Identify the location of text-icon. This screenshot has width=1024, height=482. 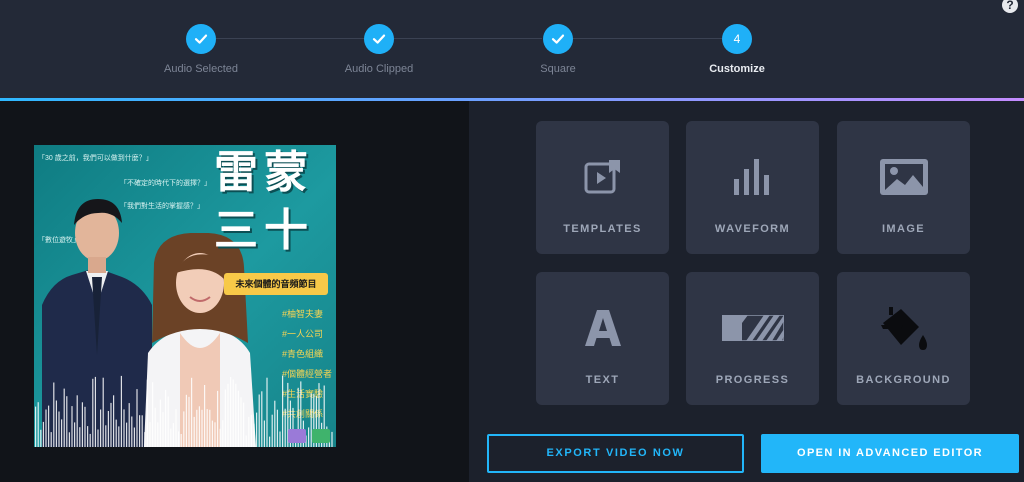
(603, 328).